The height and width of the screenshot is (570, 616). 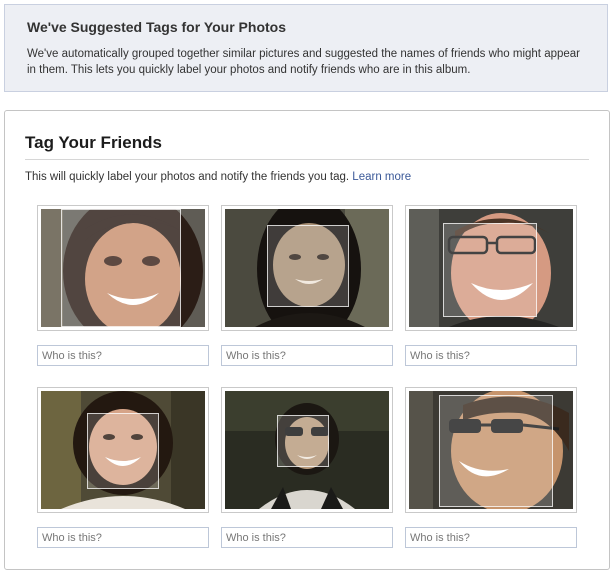 I want to click on learn-more-link: Learn more, so click(x=381, y=177).